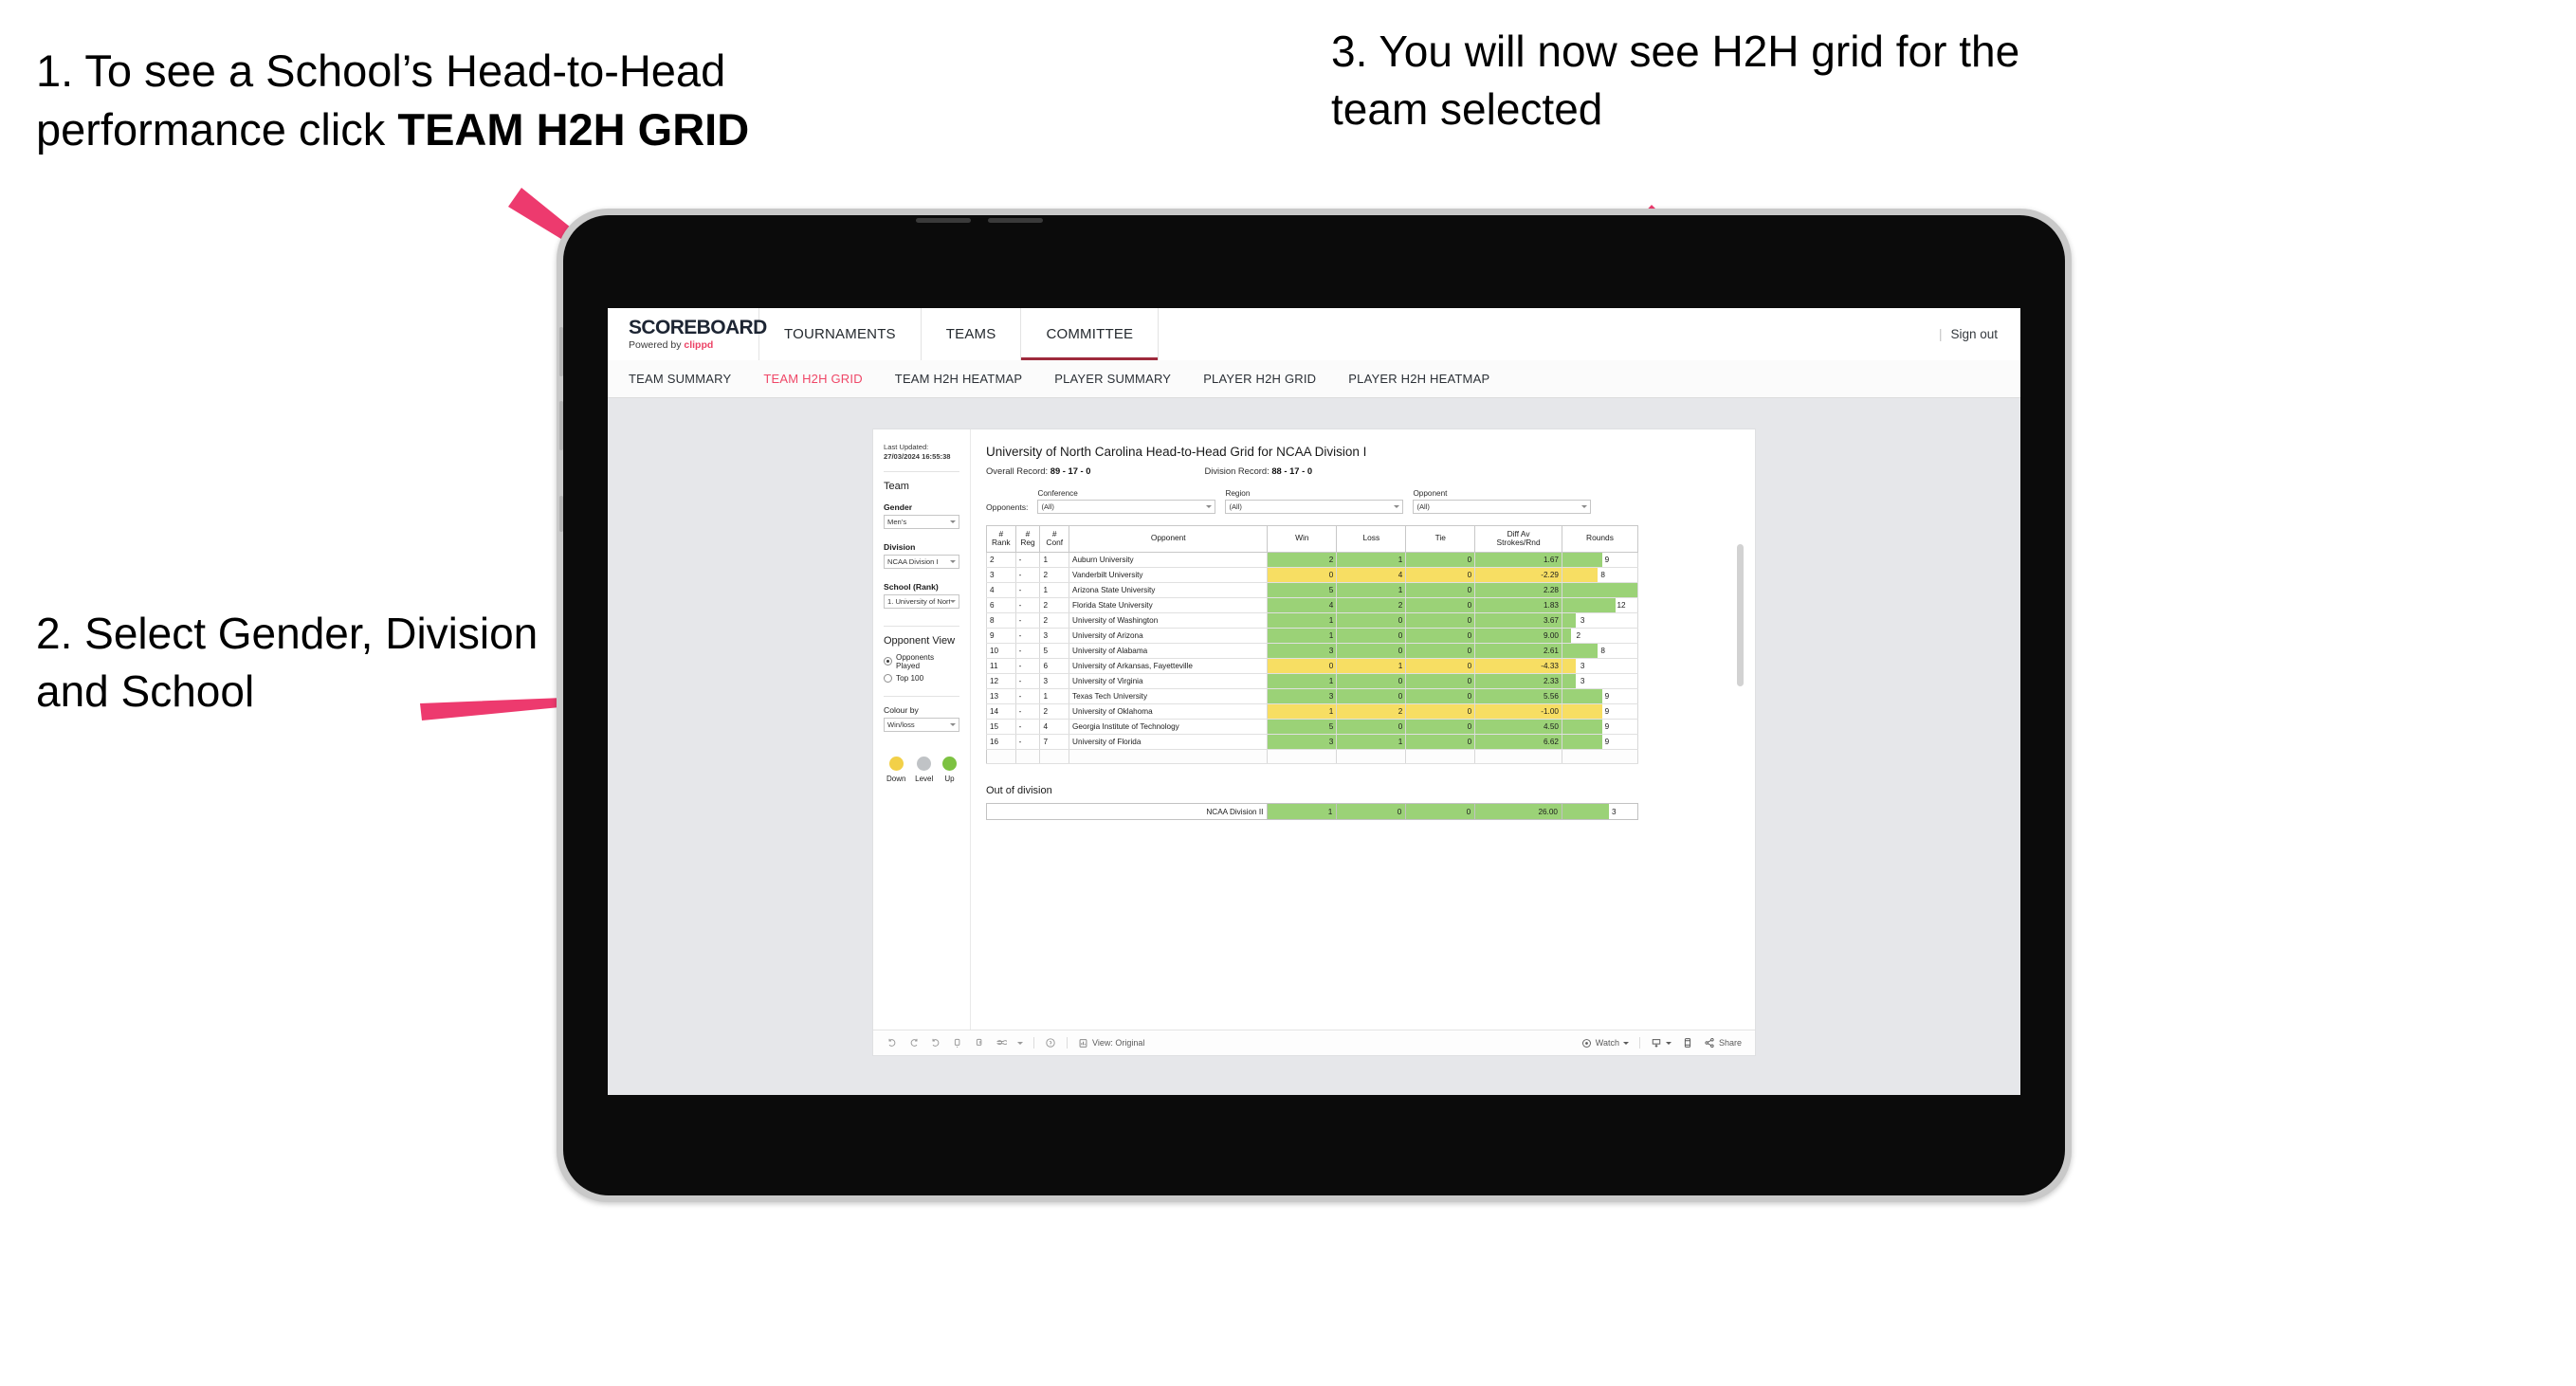  I want to click on cell-rounds: 8, so click(1600, 575).